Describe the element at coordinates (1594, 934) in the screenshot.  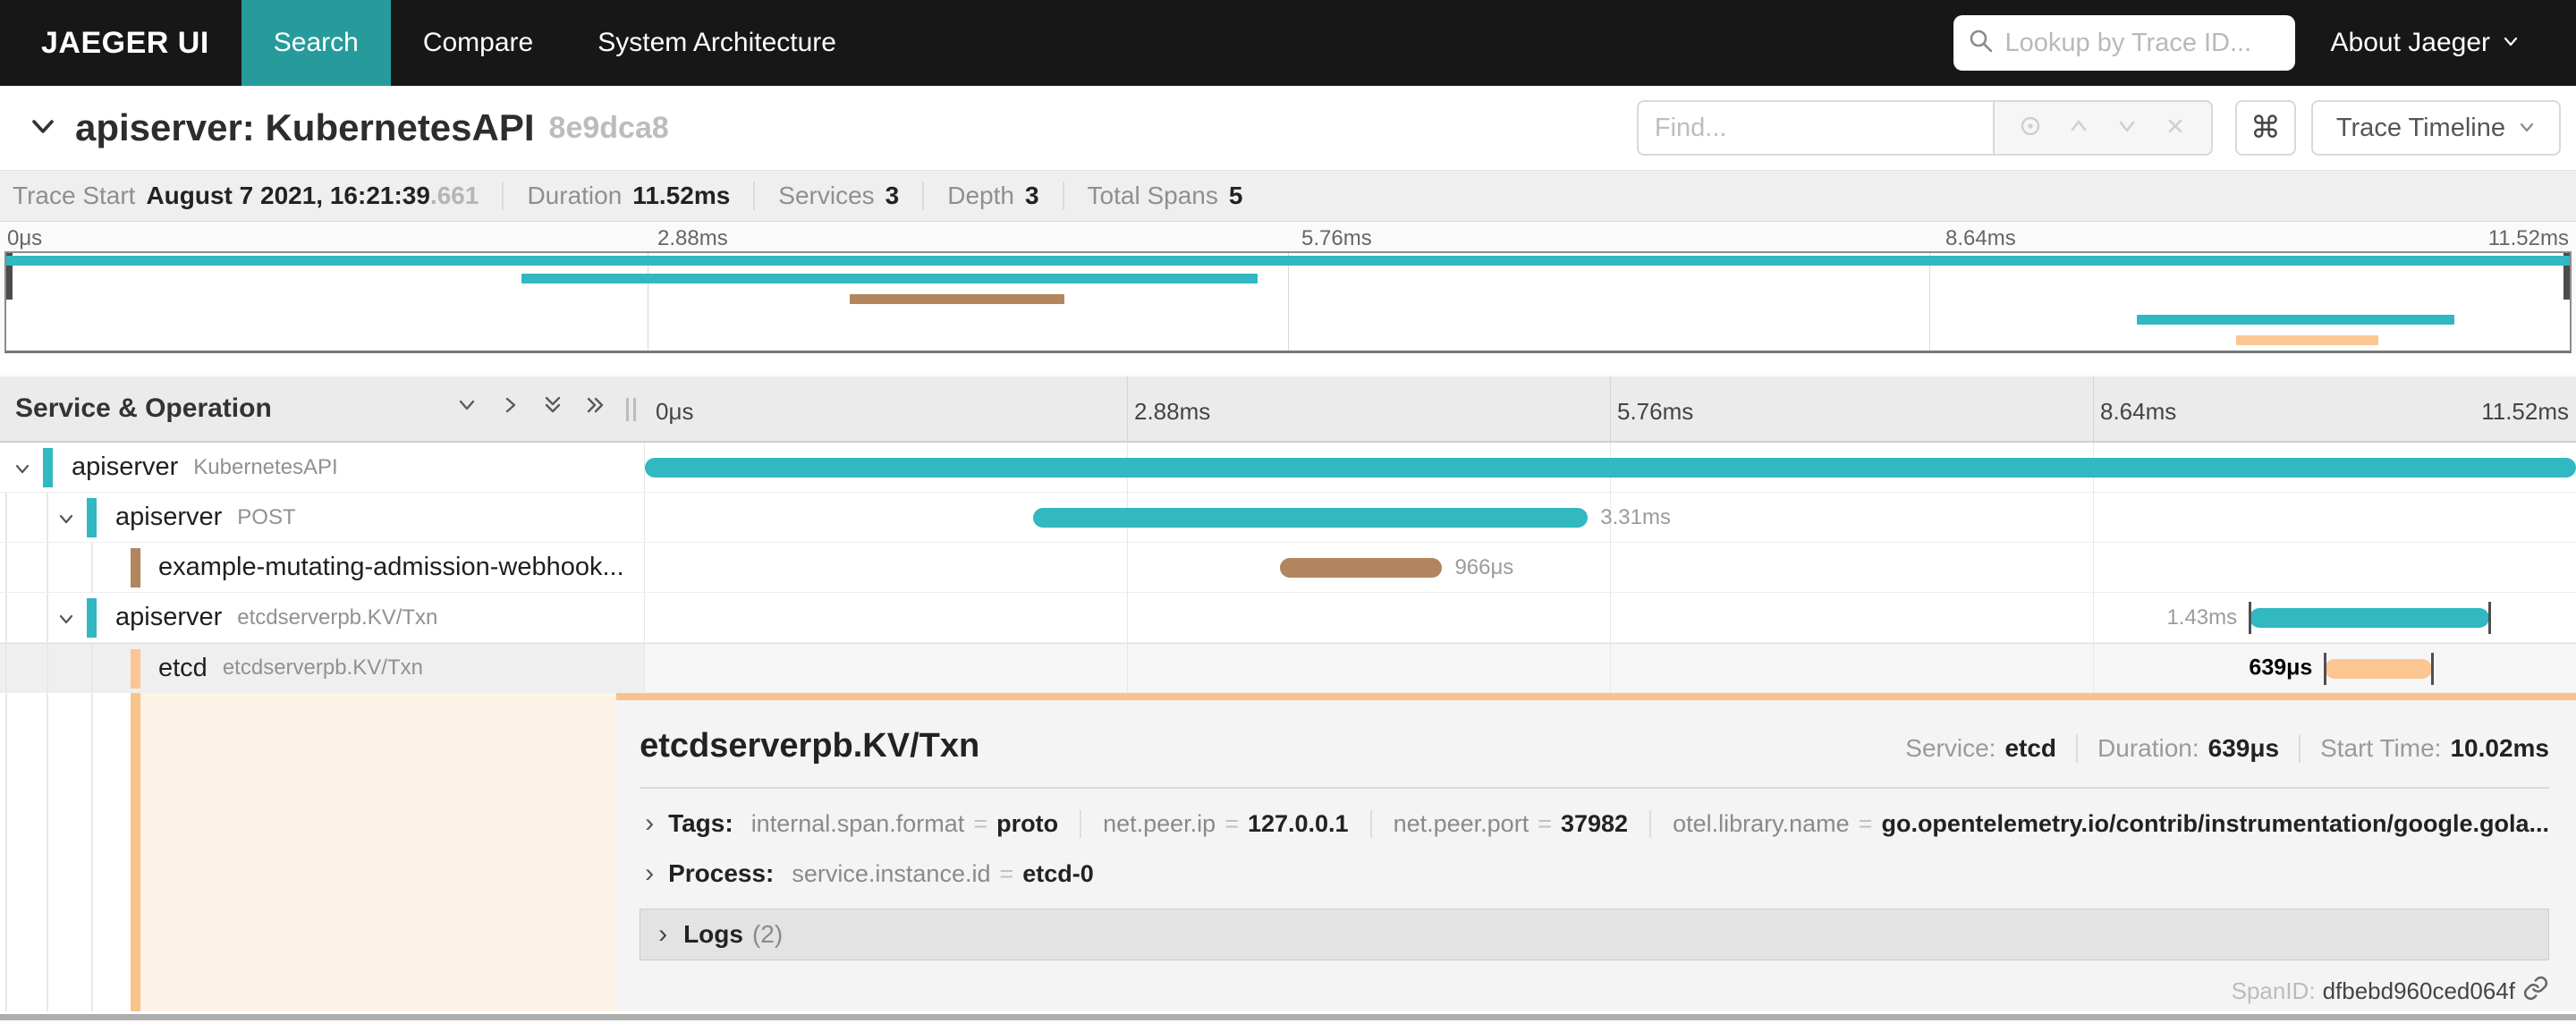
I see `logs-accordion: › Logs (2)` at that location.